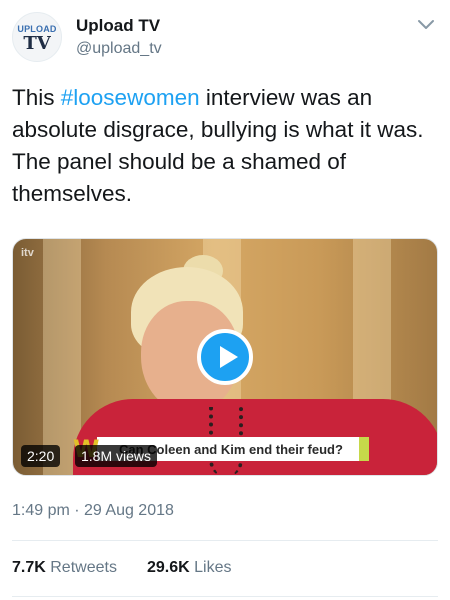 The image size is (450, 600). Describe the element at coordinates (213, 567) in the screenshot. I see `likes-label: Likes` at that location.